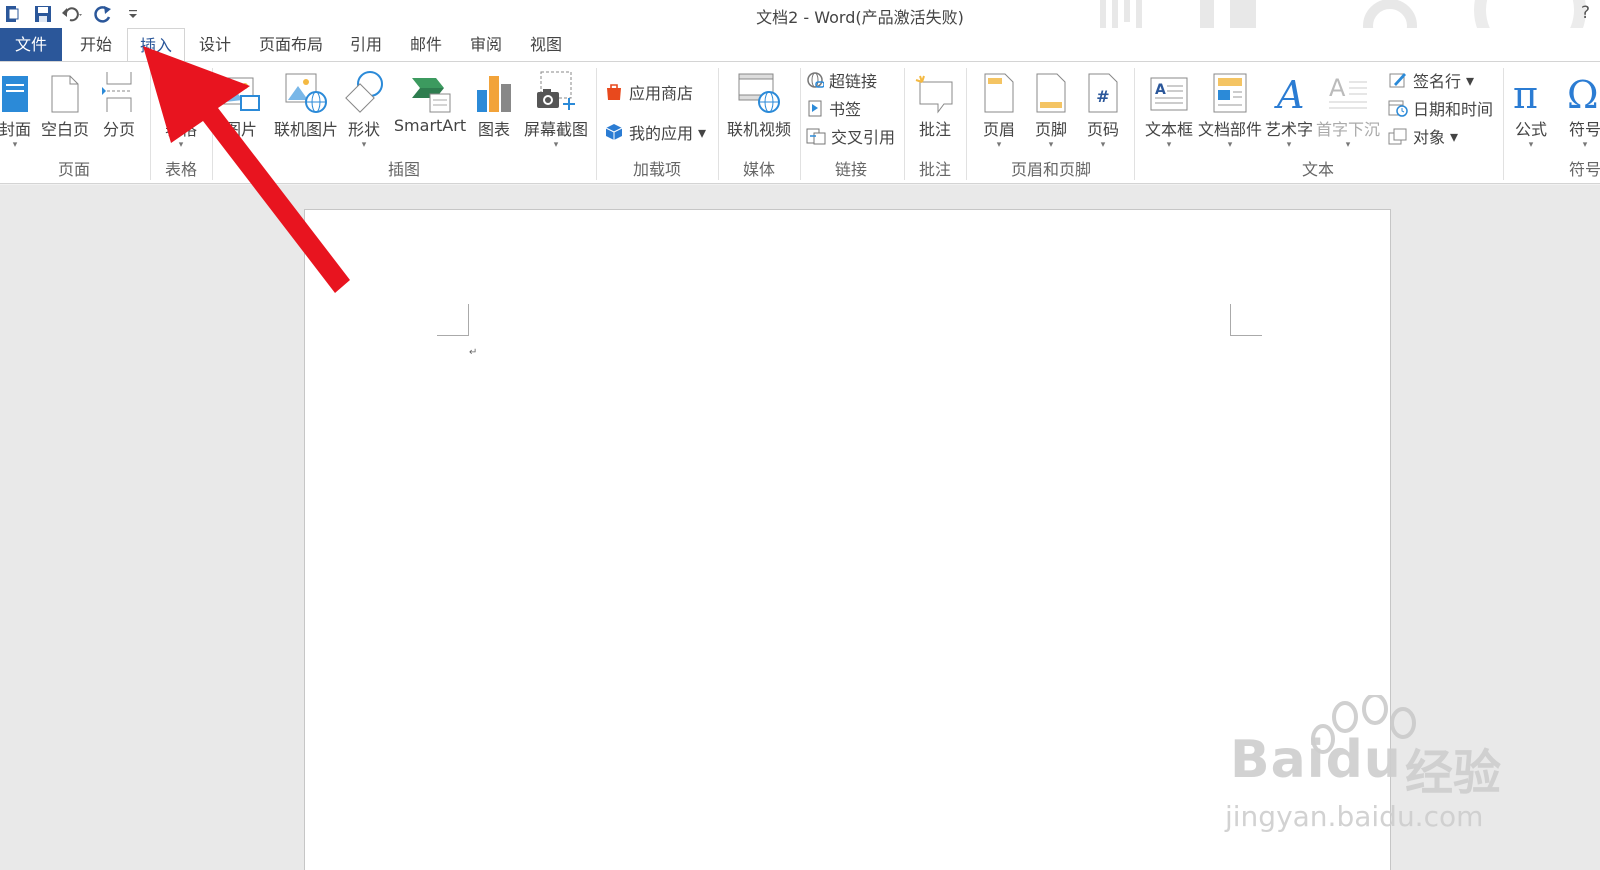  Describe the element at coordinates (800, 45) in the screenshot. I see `ribbon-tabs: 文件 开始 插入 设计 页面布局 引用 邮件 审阅 视图` at that location.